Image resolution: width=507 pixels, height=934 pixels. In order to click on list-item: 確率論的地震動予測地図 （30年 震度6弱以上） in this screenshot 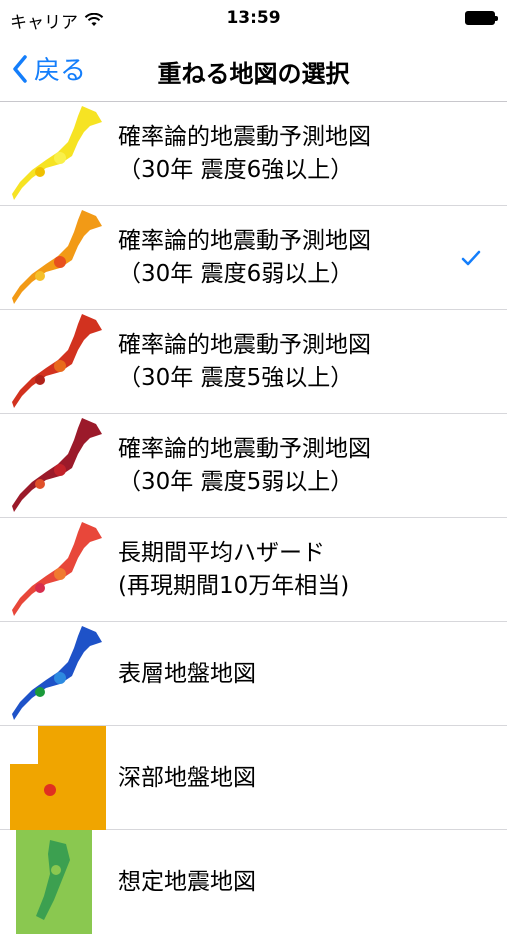, I will do `click(253, 258)`.